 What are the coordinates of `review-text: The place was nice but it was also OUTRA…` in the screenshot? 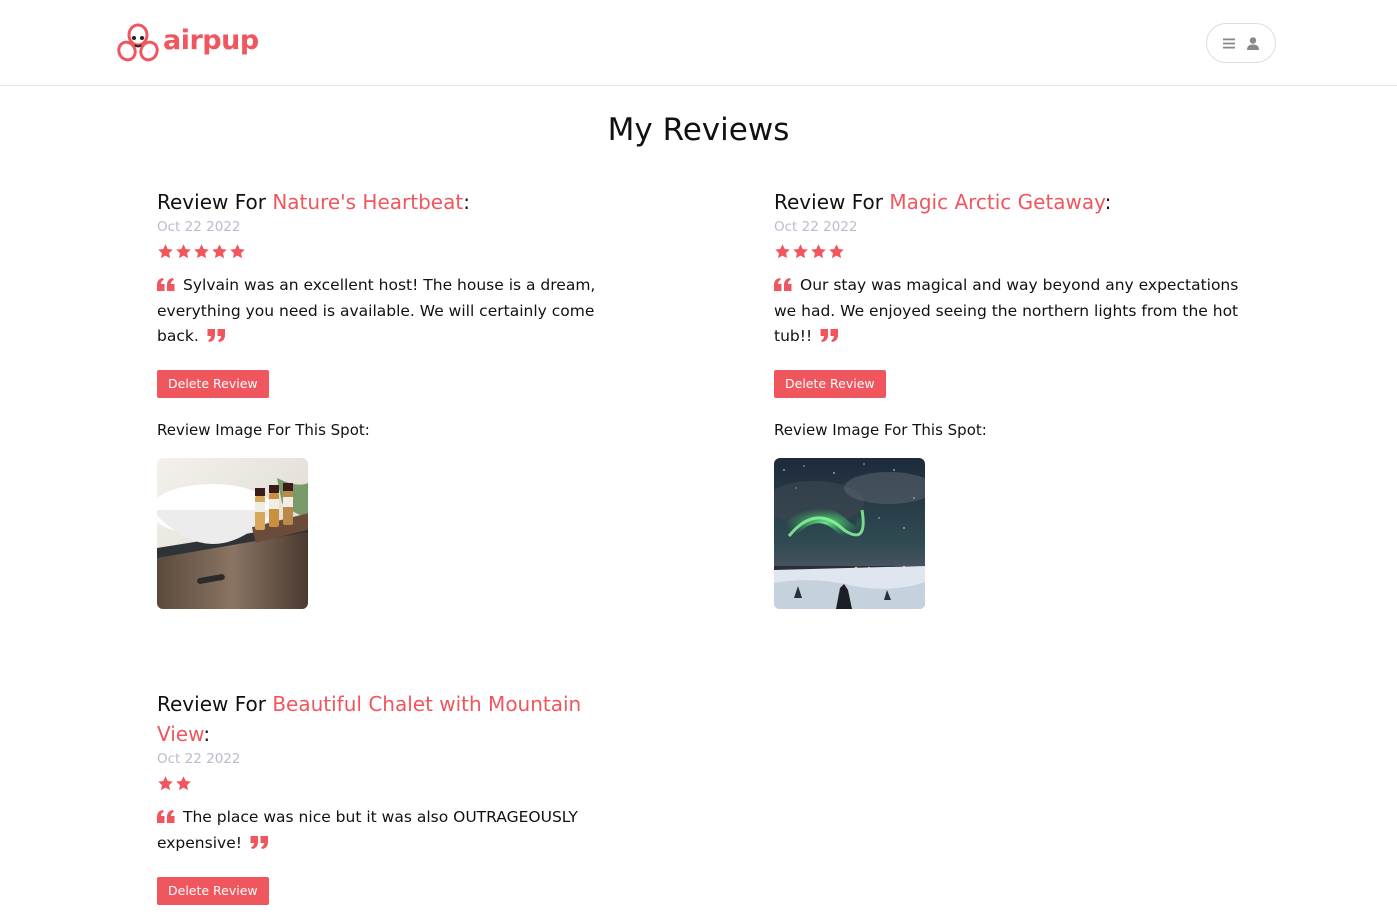 It's located at (392, 831).